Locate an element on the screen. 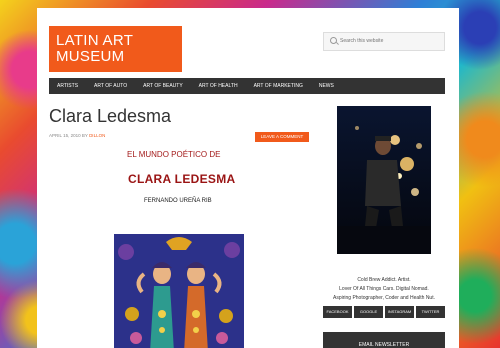 This screenshot has width=500, height=348. nav-item-news: NEWS is located at coordinates (326, 86).